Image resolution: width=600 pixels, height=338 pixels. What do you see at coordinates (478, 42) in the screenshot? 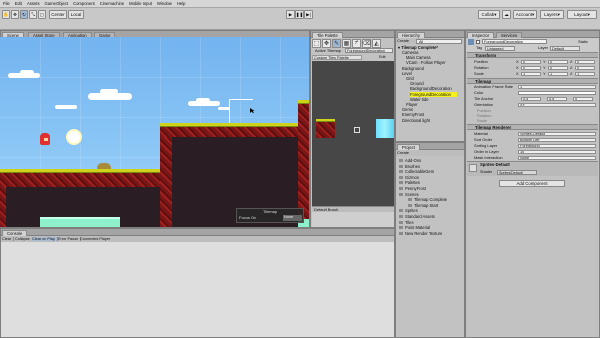
I see `active-checkbox` at bounding box center [478, 42].